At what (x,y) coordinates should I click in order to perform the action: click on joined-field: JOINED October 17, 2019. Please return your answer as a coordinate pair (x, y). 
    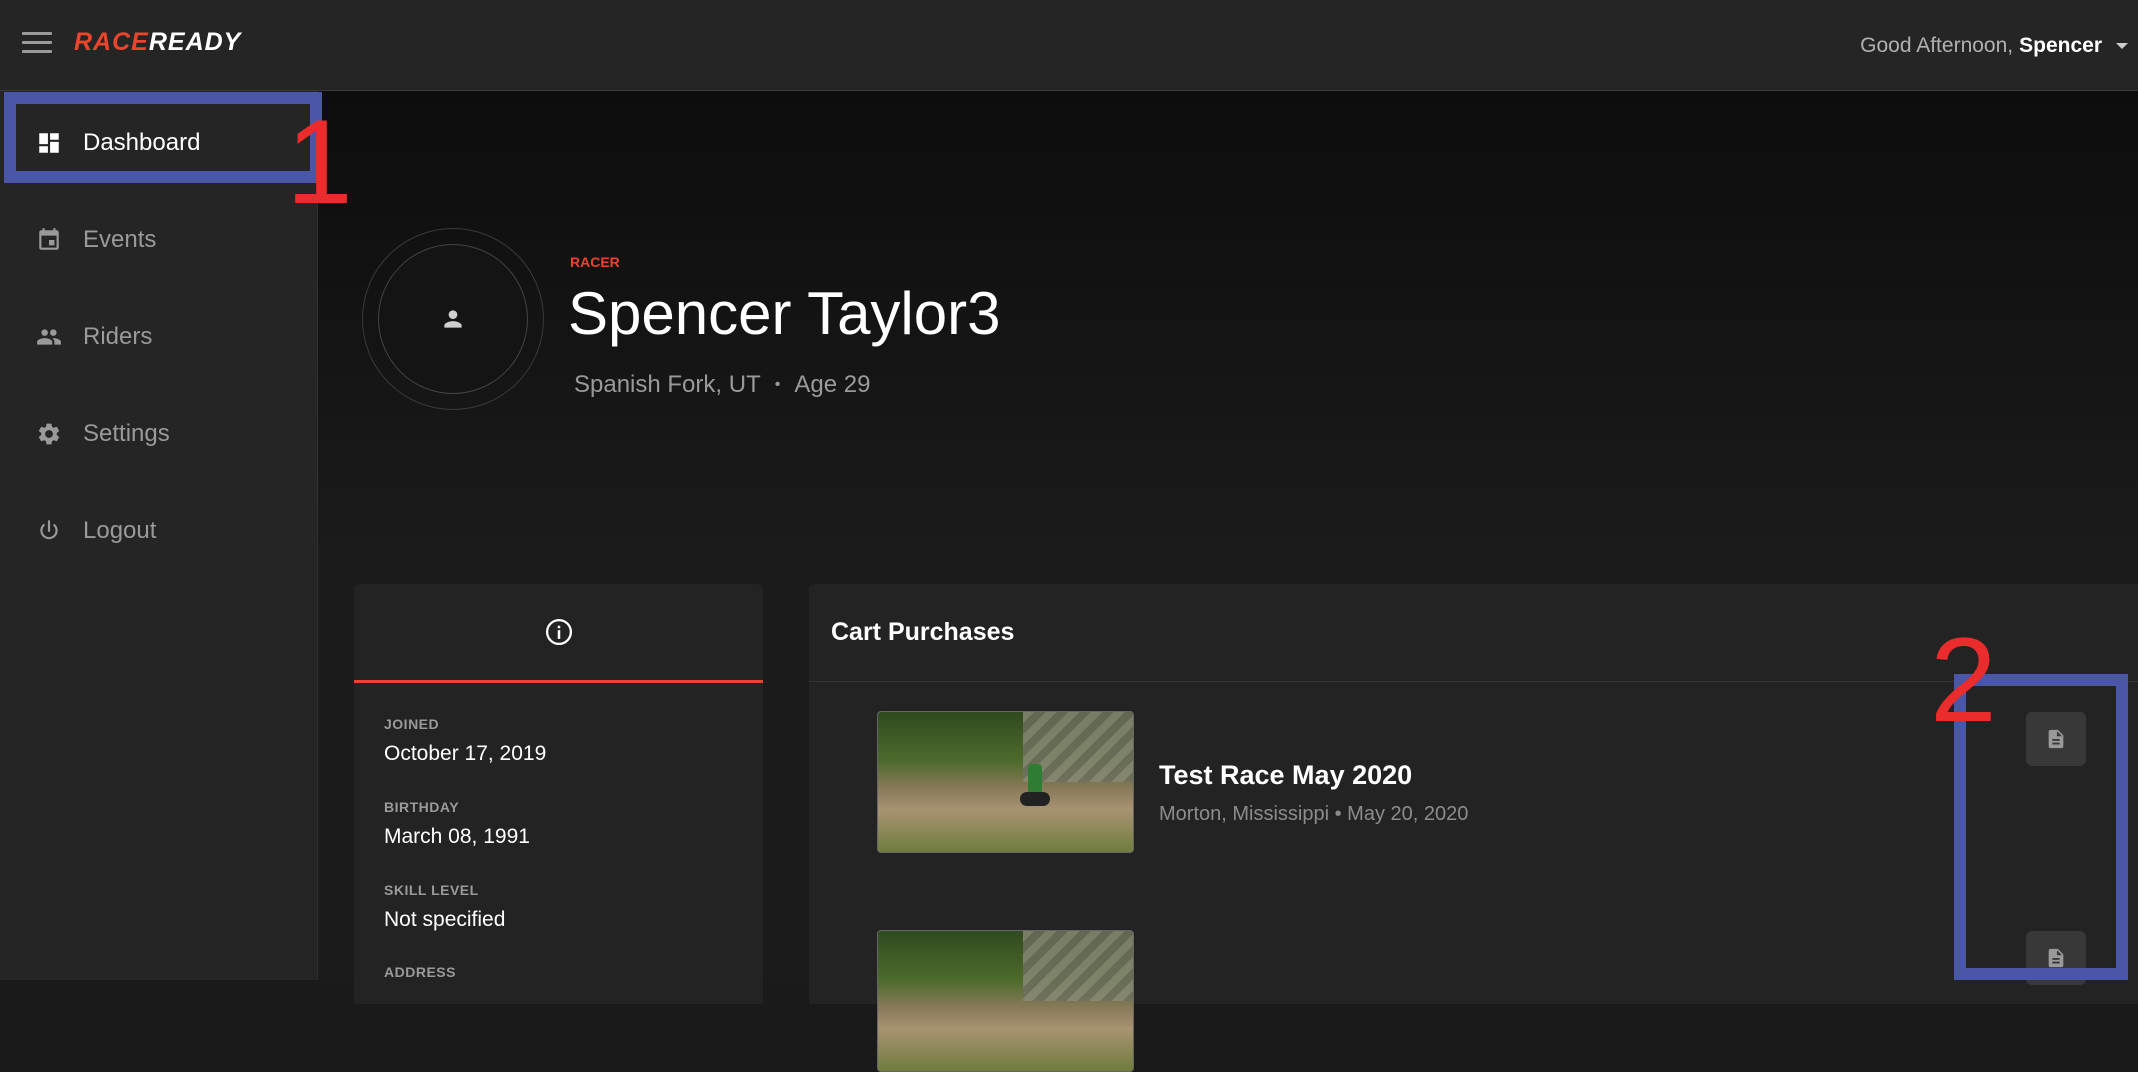
    Looking at the image, I should click on (465, 741).